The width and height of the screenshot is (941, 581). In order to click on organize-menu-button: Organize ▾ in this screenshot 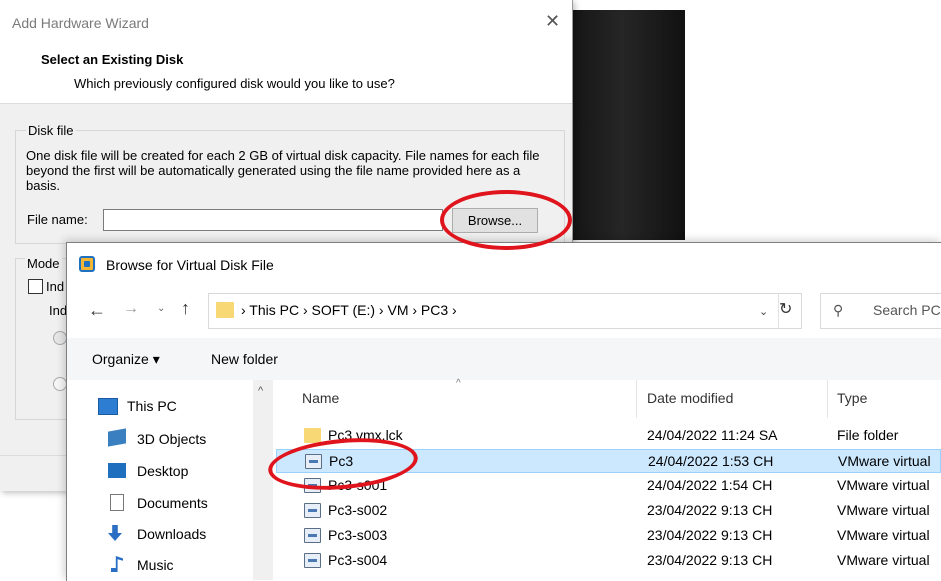, I will do `click(126, 359)`.